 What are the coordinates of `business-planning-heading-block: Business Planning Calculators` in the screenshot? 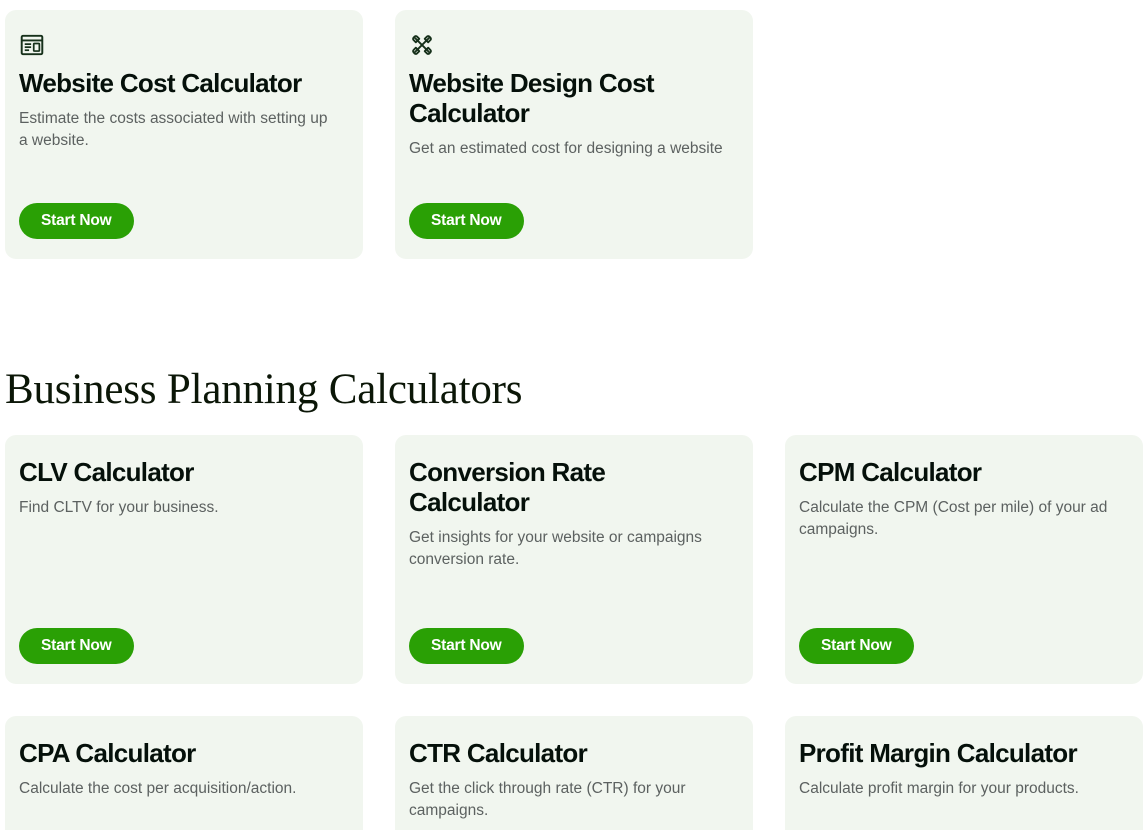 It's located at (573, 390).